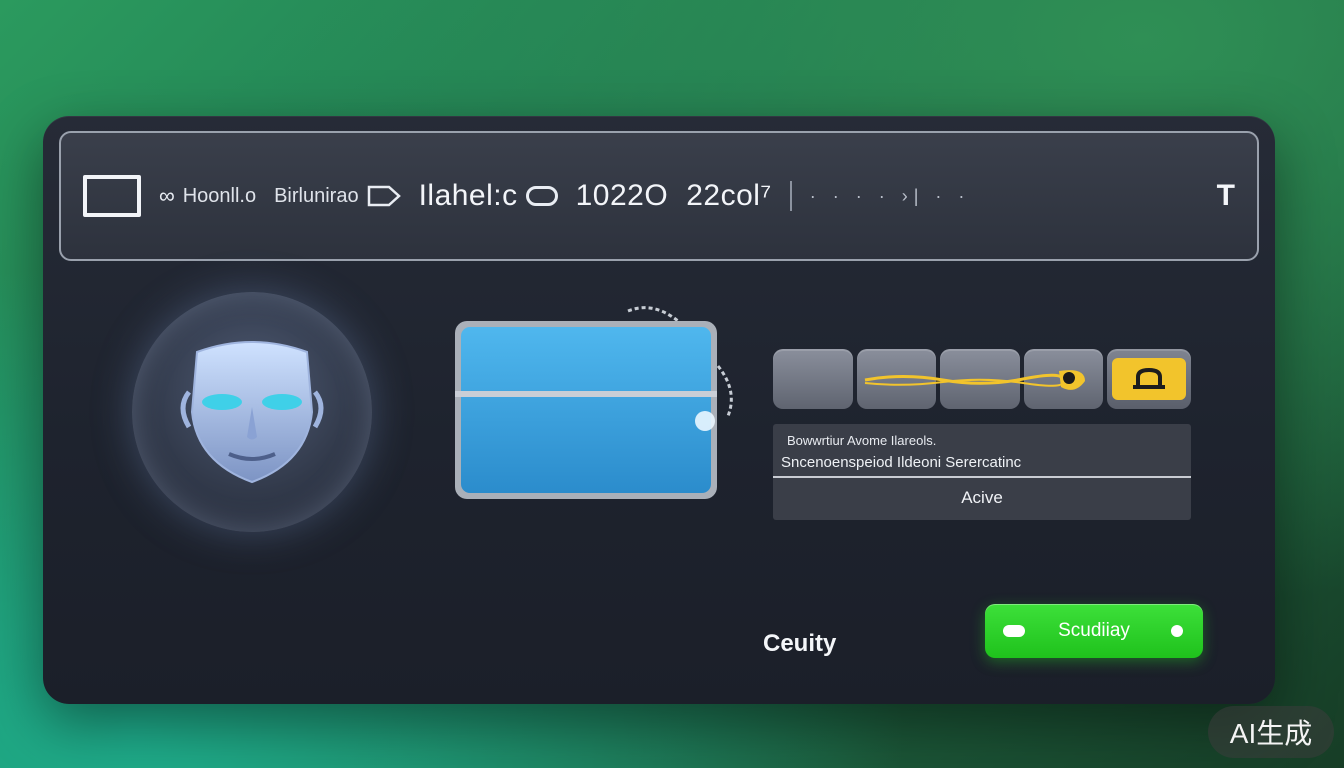 The image size is (1344, 768). Describe the element at coordinates (982, 477) in the screenshot. I see `info-divider` at that location.